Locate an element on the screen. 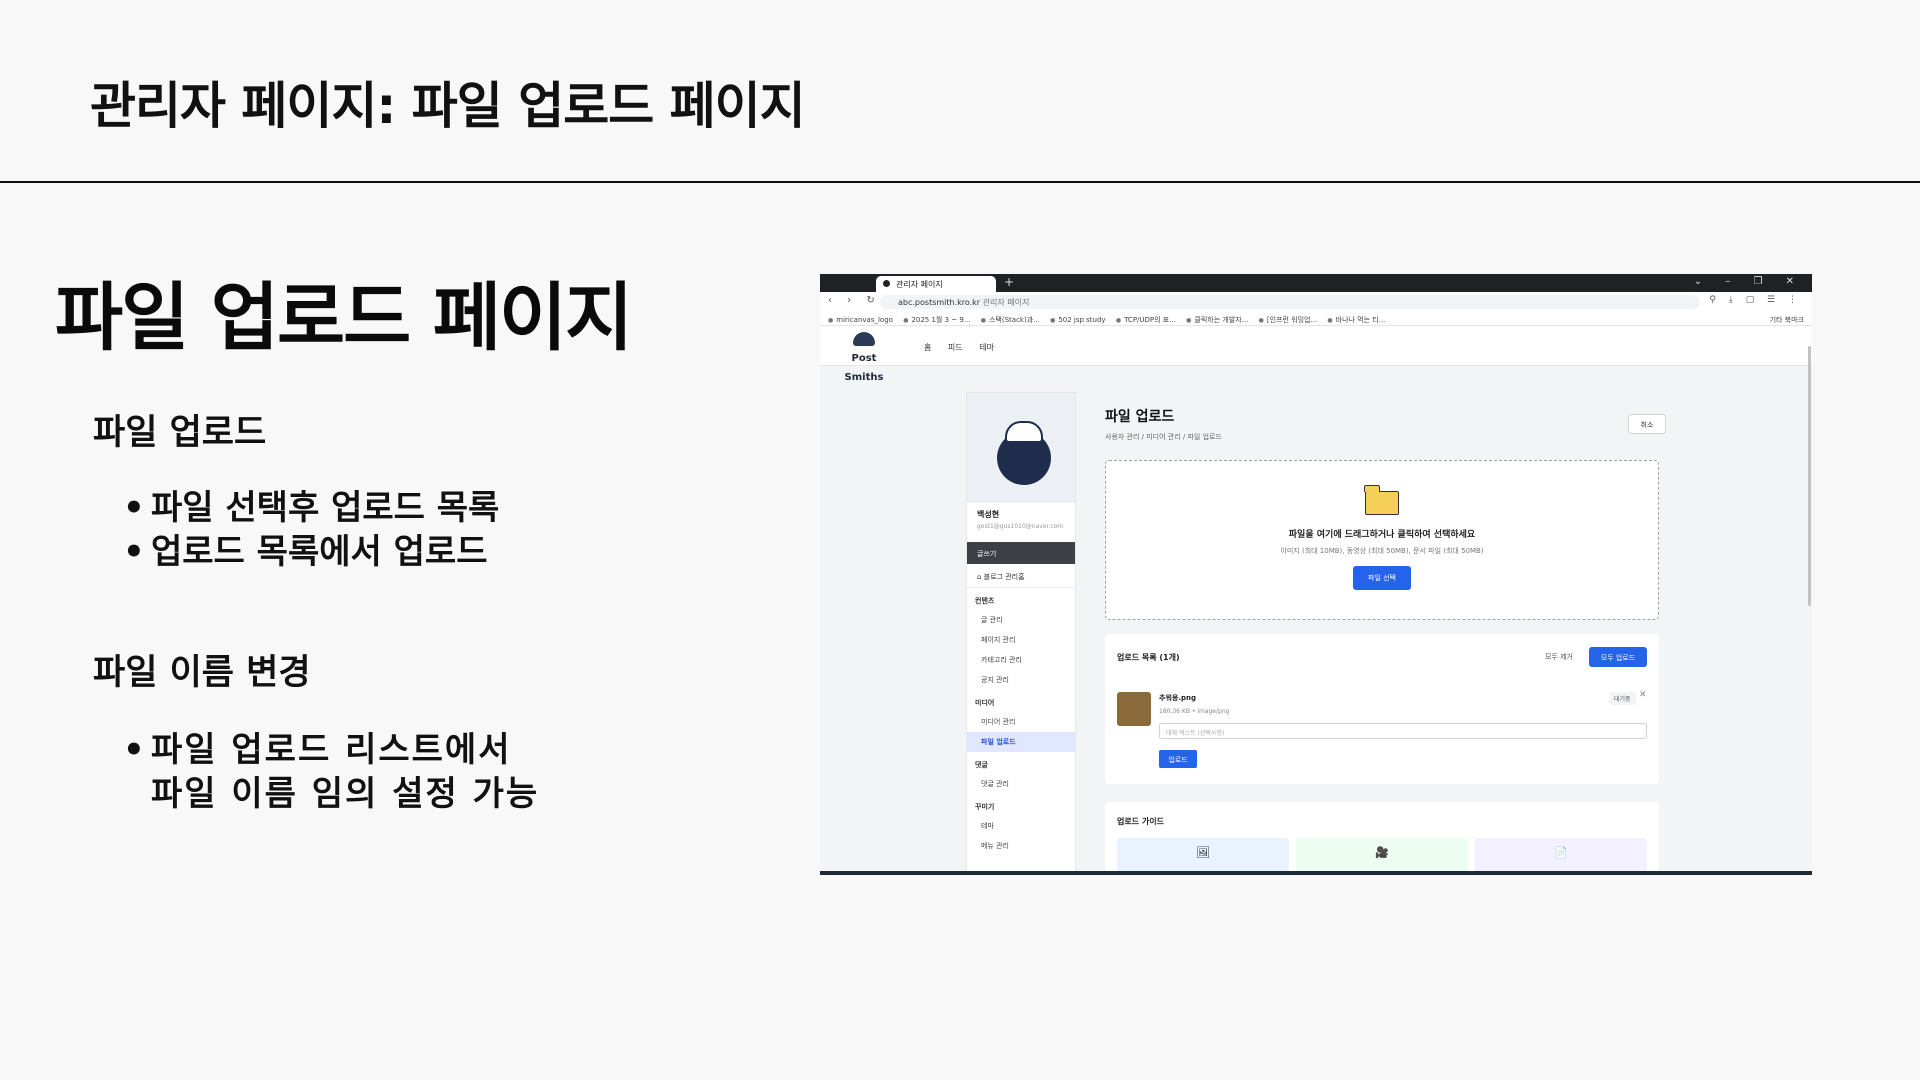 The image size is (1920, 1080). file-name: 추워용.png is located at coordinates (1177, 698).